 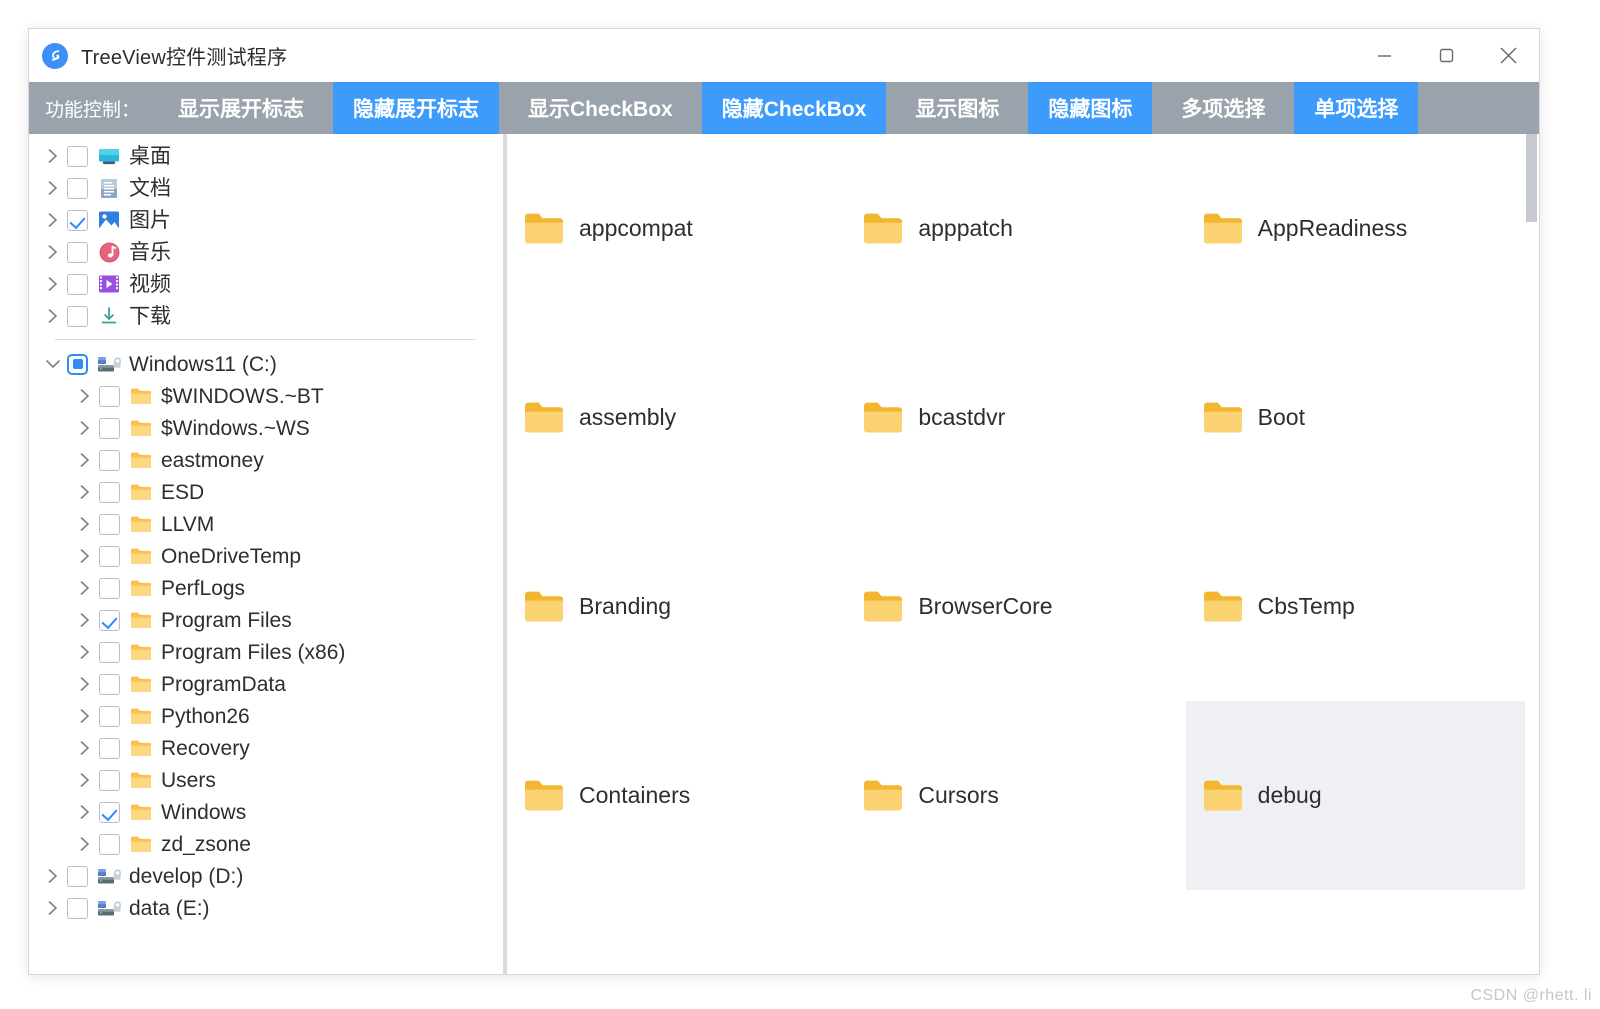 What do you see at coordinates (1015, 228) in the screenshot?
I see `folder-item: apppatch` at bounding box center [1015, 228].